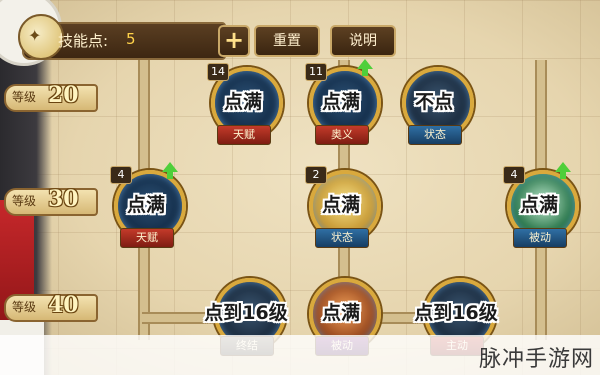 The width and height of the screenshot is (600, 375). Describe the element at coordinates (316, 72) in the screenshot. I see `skill-level-badge: 11` at that location.